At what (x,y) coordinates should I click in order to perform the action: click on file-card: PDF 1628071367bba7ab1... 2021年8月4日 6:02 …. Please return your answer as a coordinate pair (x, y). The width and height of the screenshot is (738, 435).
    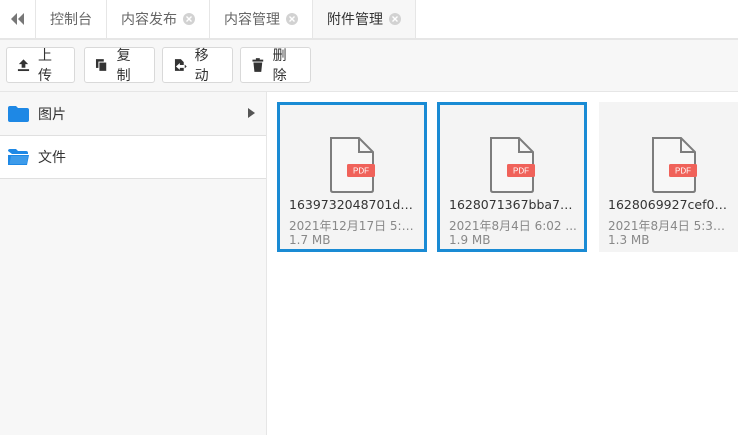
    Looking at the image, I should click on (512, 177).